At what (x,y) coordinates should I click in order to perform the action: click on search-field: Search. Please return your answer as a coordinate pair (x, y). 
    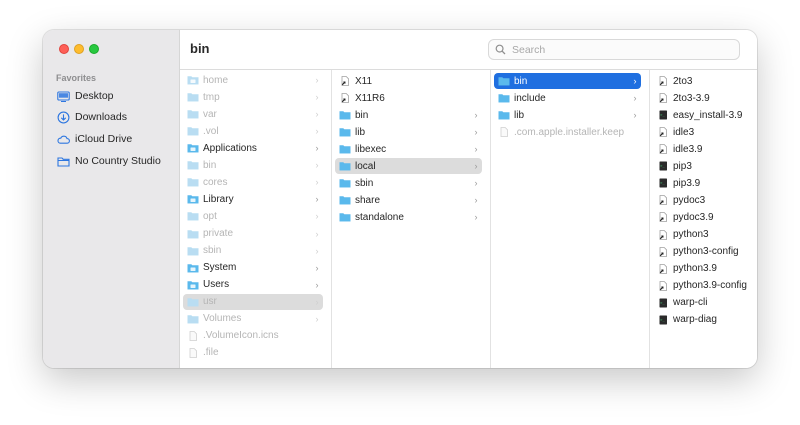
    Looking at the image, I should click on (614, 49).